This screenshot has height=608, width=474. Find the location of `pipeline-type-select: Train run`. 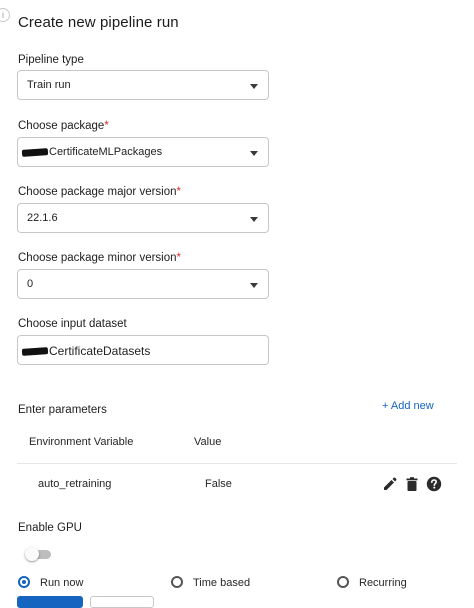

pipeline-type-select: Train run is located at coordinates (143, 85).